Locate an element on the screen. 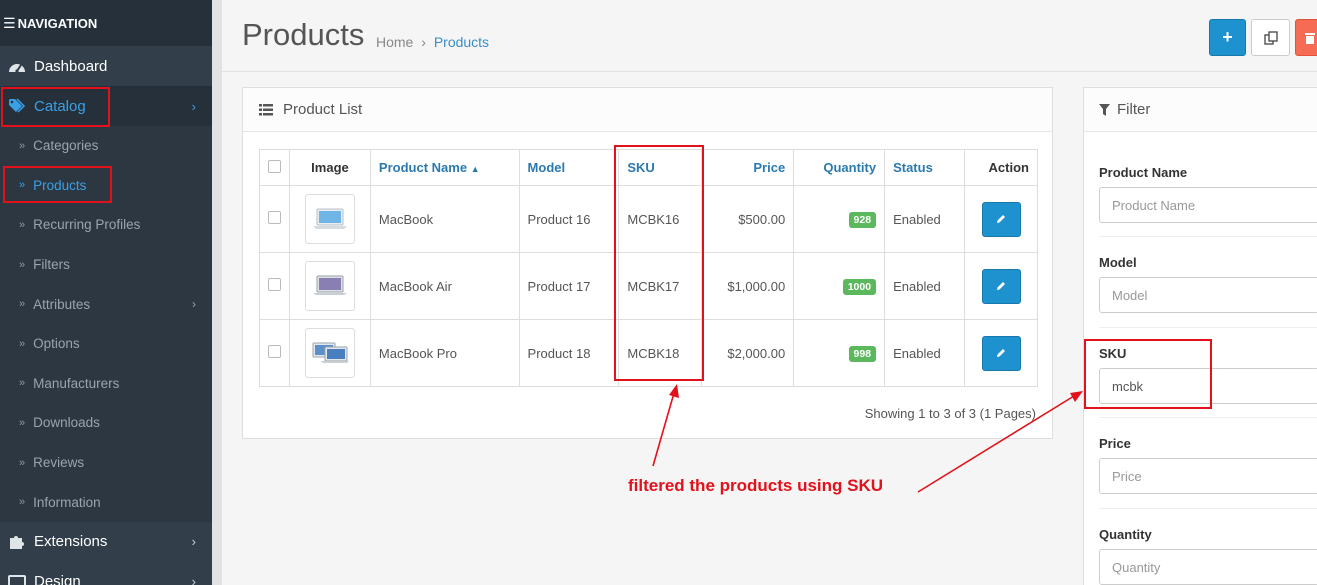 This screenshot has width=1317, height=585. list-icon is located at coordinates (266, 109).